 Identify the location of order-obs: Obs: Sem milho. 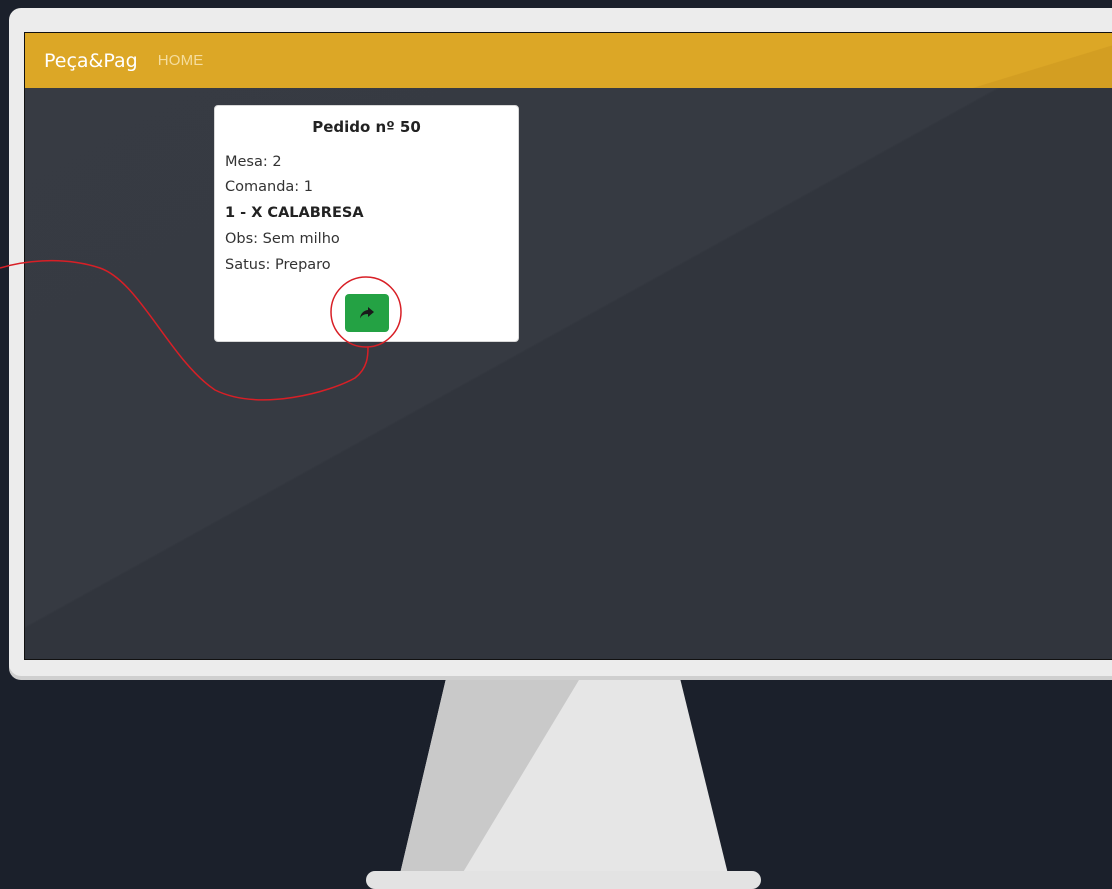
(282, 239).